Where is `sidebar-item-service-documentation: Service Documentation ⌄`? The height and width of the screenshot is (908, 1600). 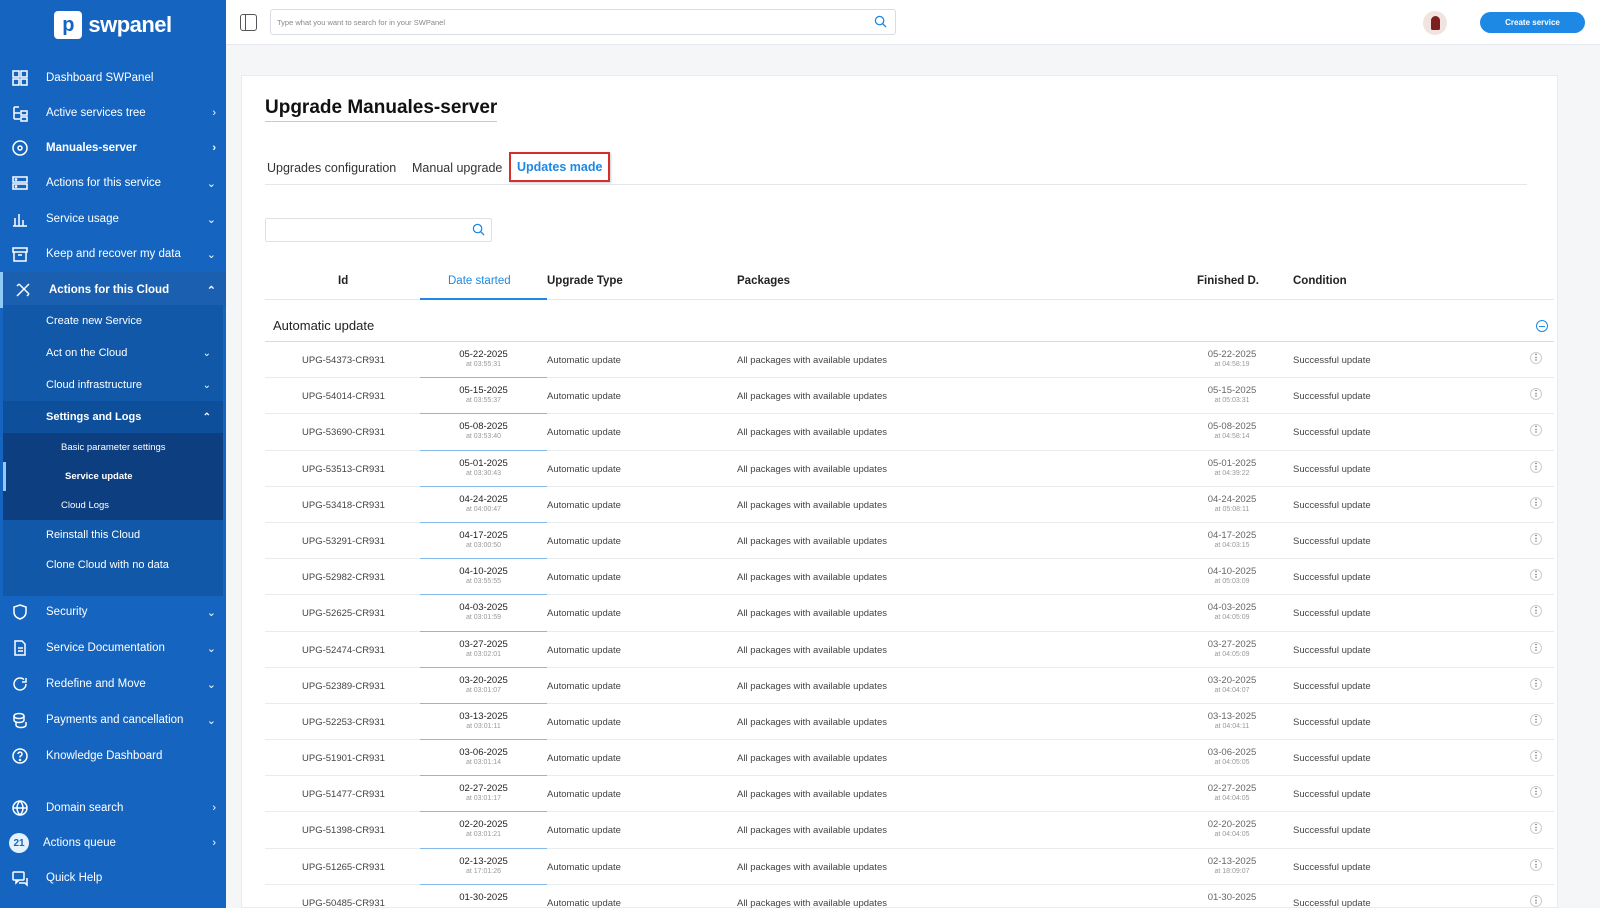 sidebar-item-service-documentation: Service Documentation ⌄ is located at coordinates (113, 648).